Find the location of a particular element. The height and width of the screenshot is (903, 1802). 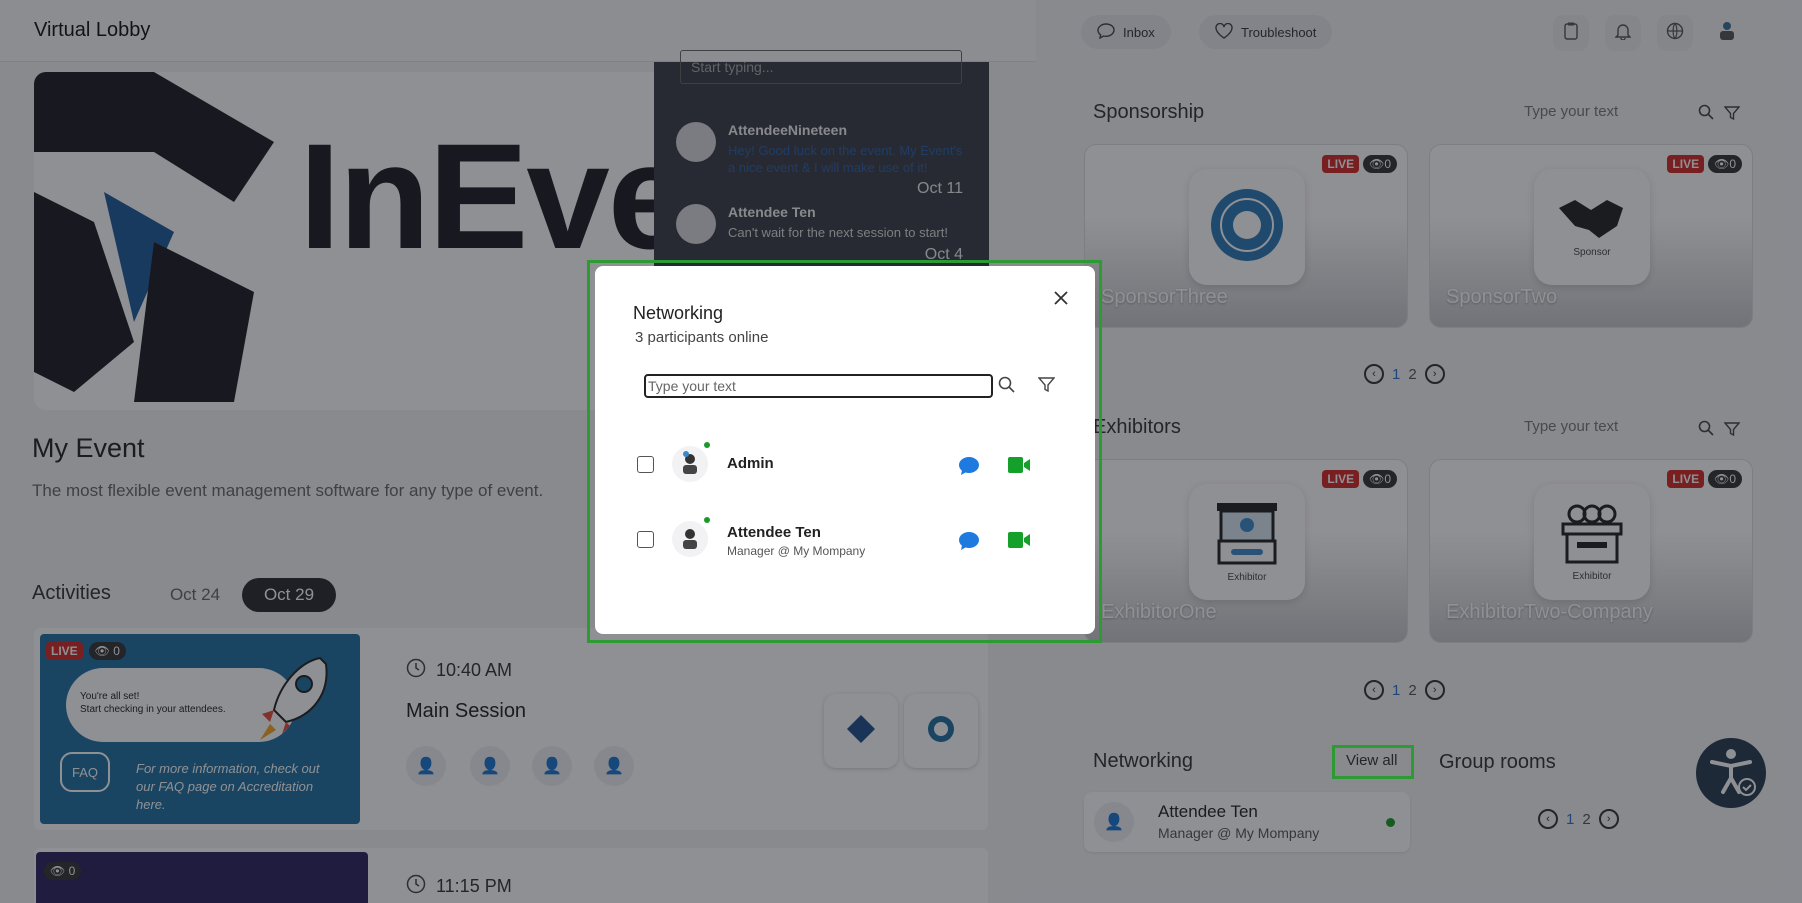

search-icon is located at coordinates (1006, 387).